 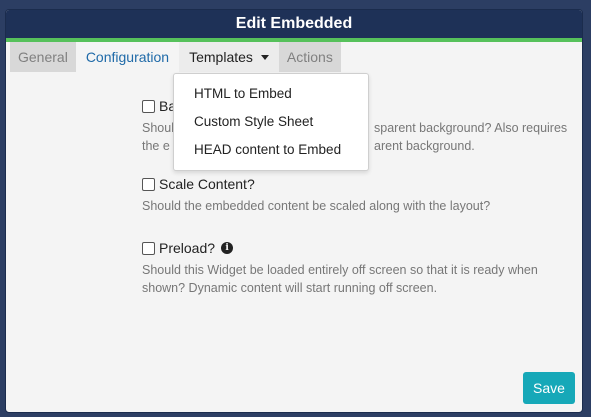 I want to click on scale-content-checkbox, so click(x=148, y=184).